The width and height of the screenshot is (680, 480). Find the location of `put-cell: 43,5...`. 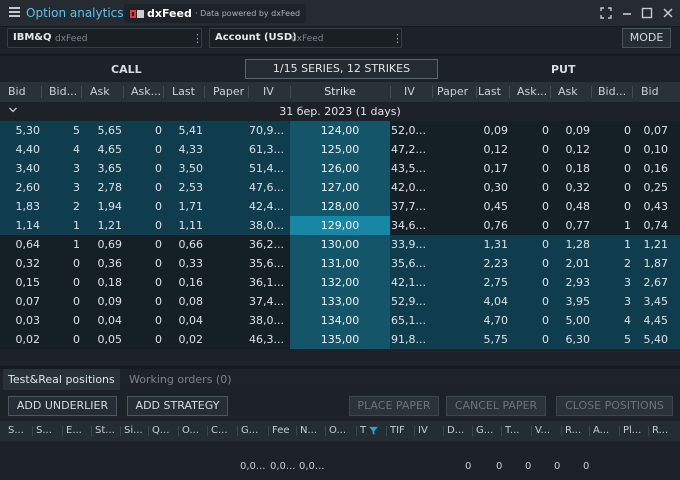

put-cell: 43,5... is located at coordinates (411, 168).